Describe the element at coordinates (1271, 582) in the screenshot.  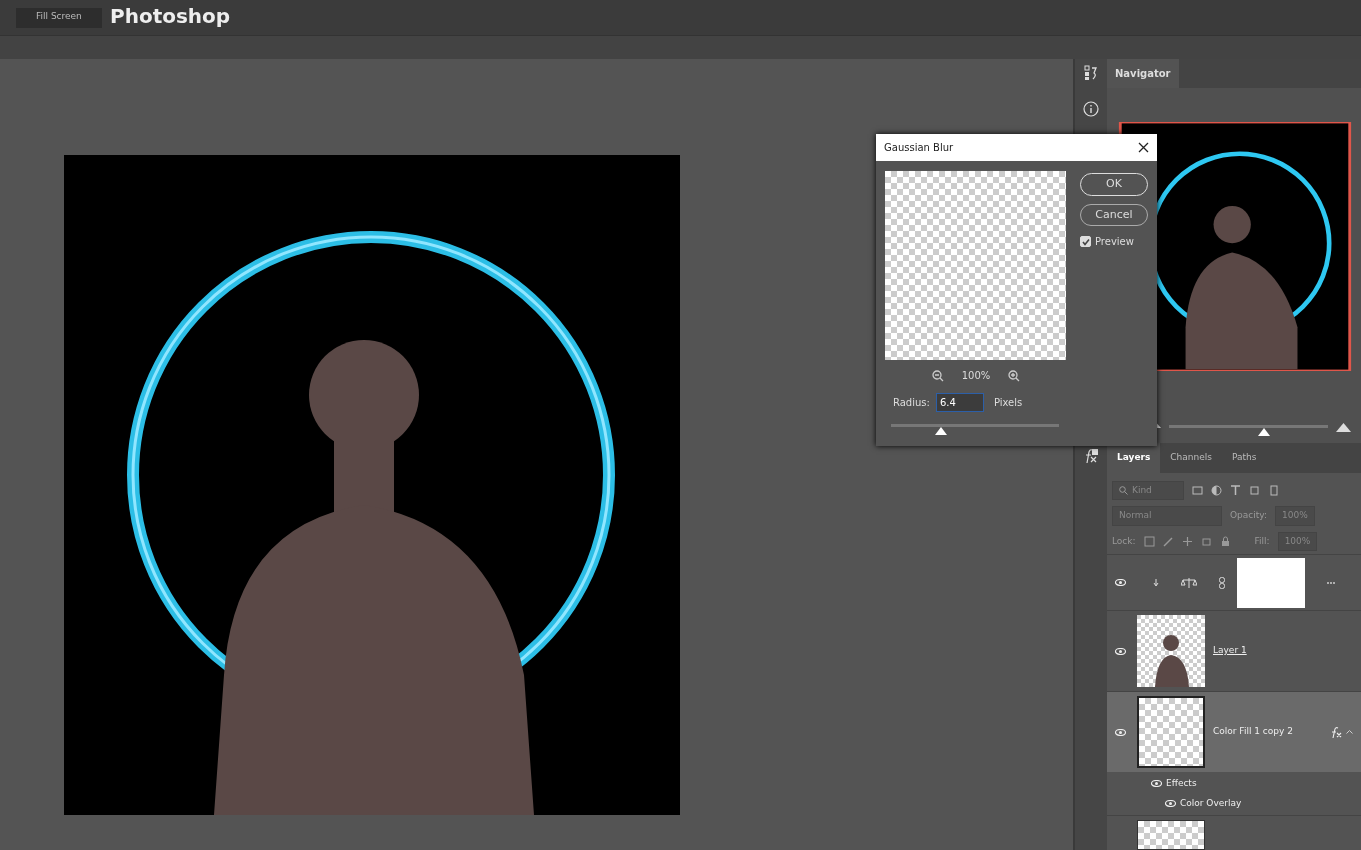
I see `mask-thumbnail` at that location.